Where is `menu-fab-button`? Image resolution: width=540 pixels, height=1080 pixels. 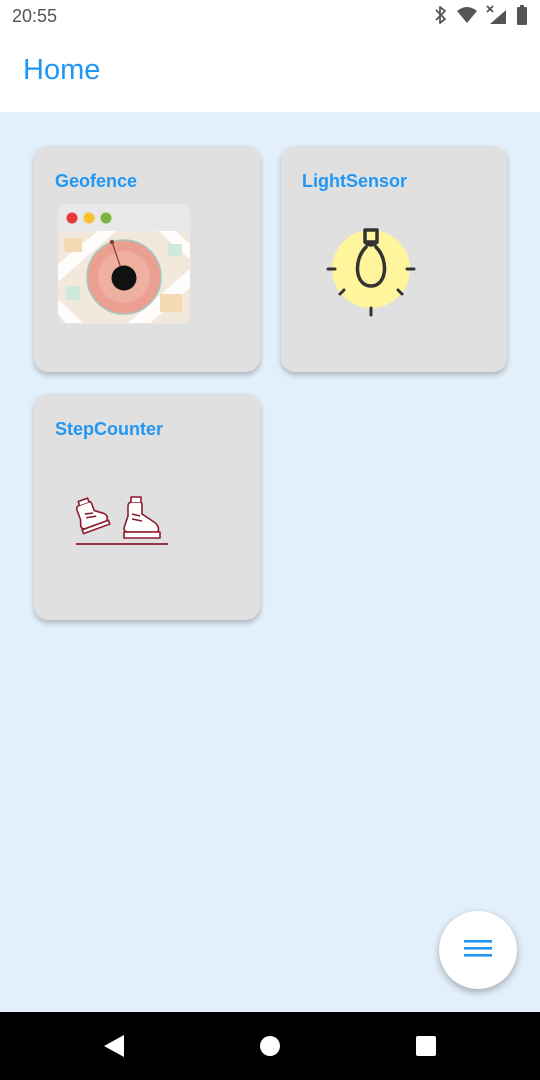
menu-fab-button is located at coordinates (478, 950).